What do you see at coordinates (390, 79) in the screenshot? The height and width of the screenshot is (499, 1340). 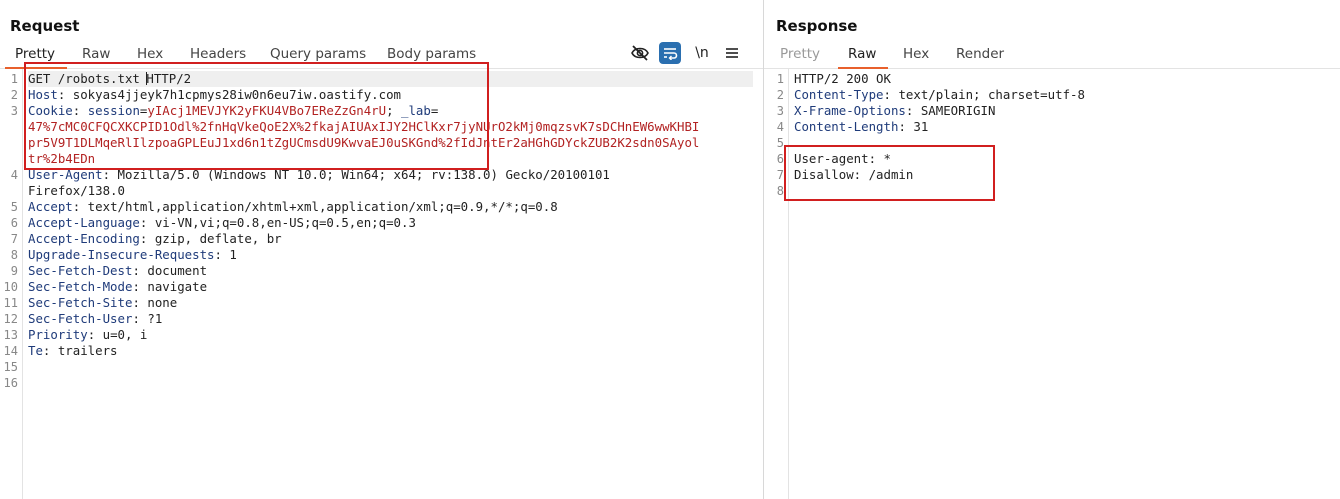 I see `request-line: GET /robots.txt HTTP/2` at bounding box center [390, 79].